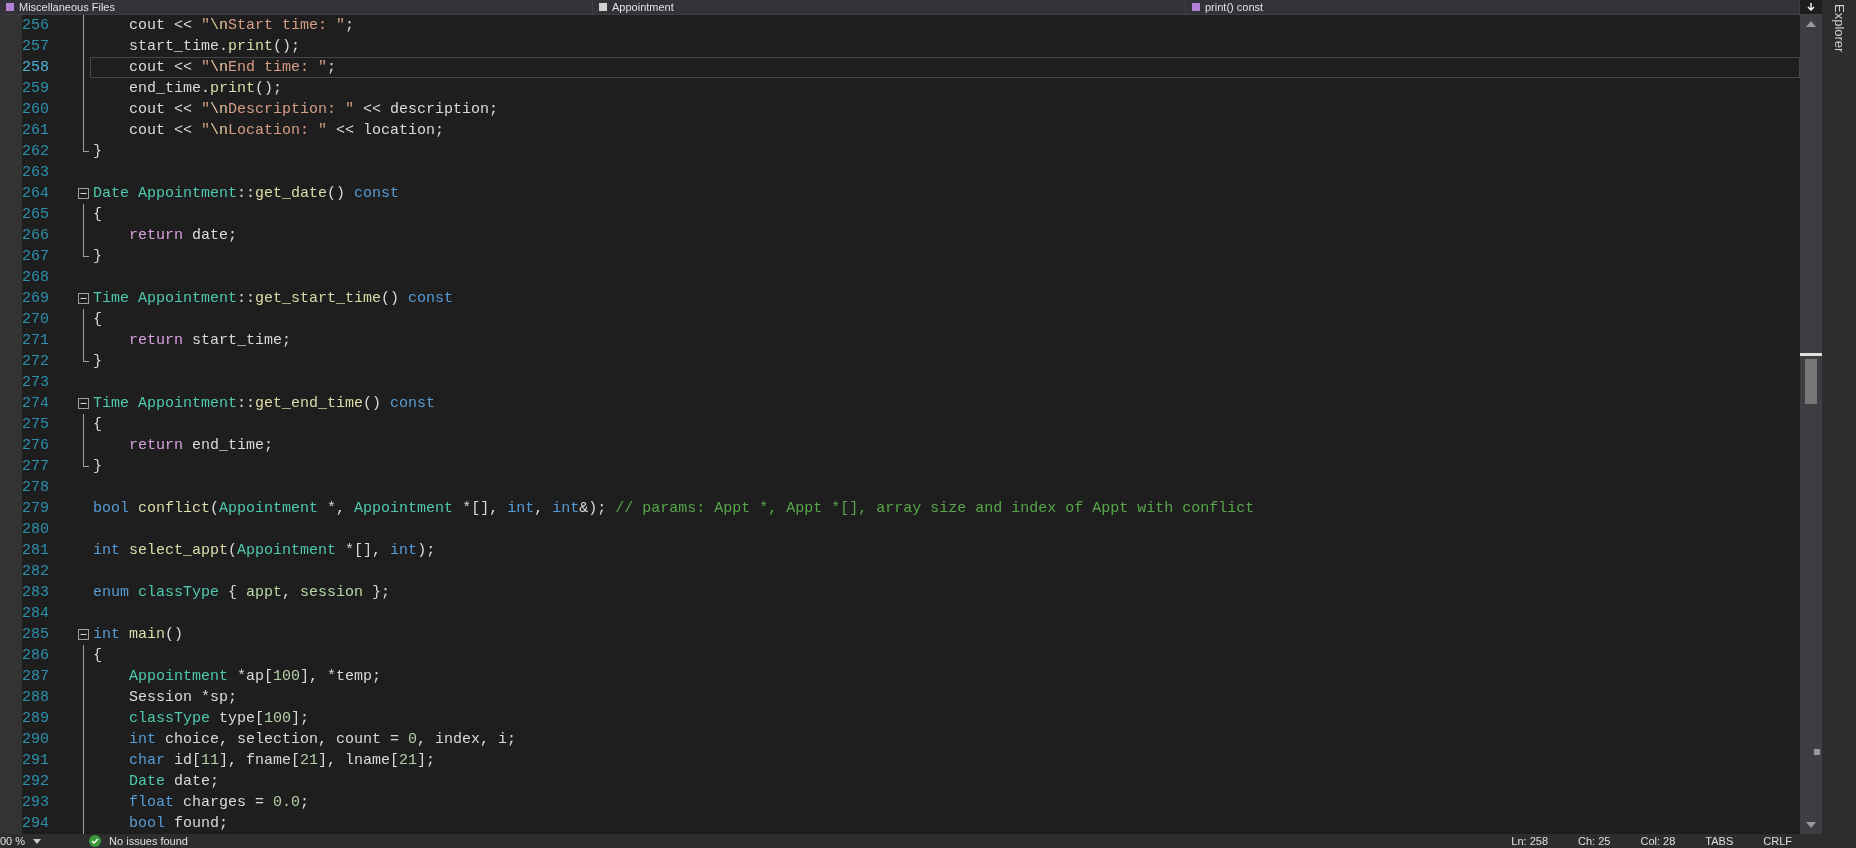  Describe the element at coordinates (28, 214) in the screenshot. I see `line-number: 265` at that location.